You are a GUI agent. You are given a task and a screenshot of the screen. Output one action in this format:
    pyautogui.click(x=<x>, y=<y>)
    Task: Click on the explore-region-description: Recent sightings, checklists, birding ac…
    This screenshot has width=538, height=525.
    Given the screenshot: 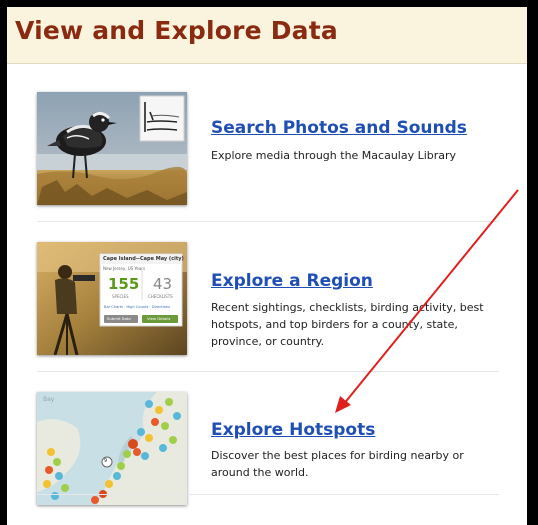 What is the action you would take?
    pyautogui.click(x=347, y=324)
    